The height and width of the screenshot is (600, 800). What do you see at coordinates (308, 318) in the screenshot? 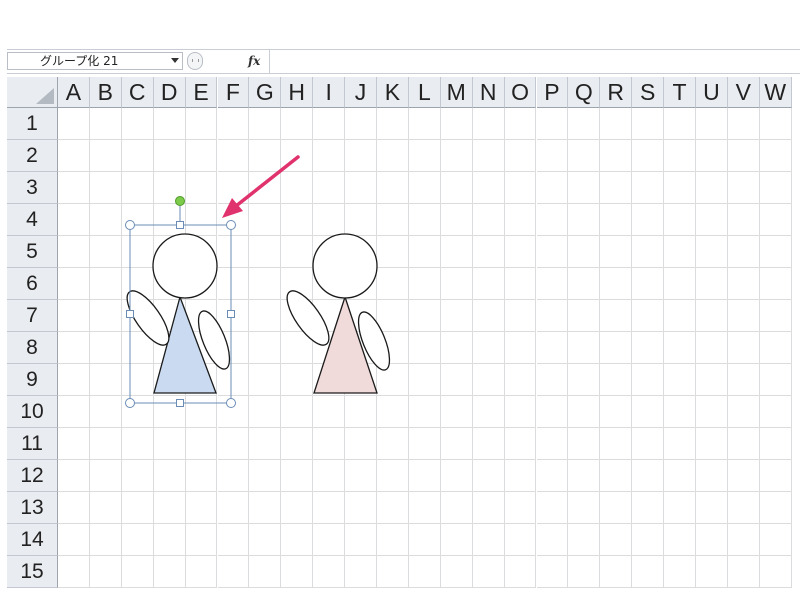
I see `figure-arm-left-pink` at bounding box center [308, 318].